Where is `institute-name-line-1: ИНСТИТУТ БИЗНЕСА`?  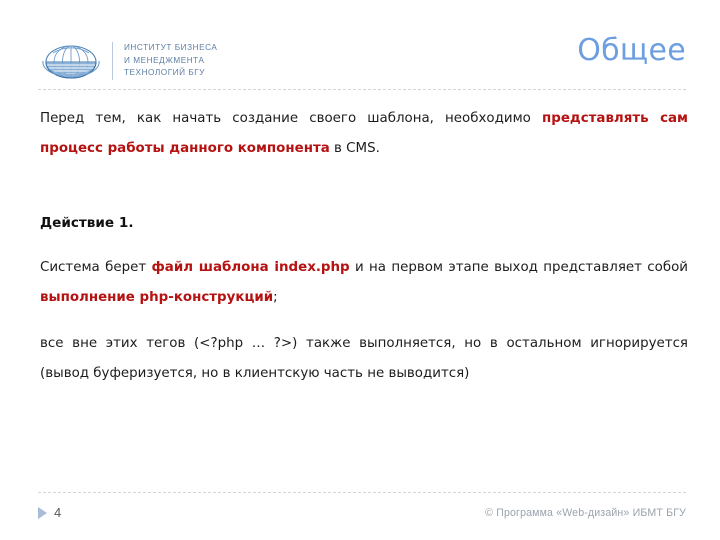
institute-name-line-1: ИНСТИТУТ БИЗНЕСА is located at coordinates (171, 48).